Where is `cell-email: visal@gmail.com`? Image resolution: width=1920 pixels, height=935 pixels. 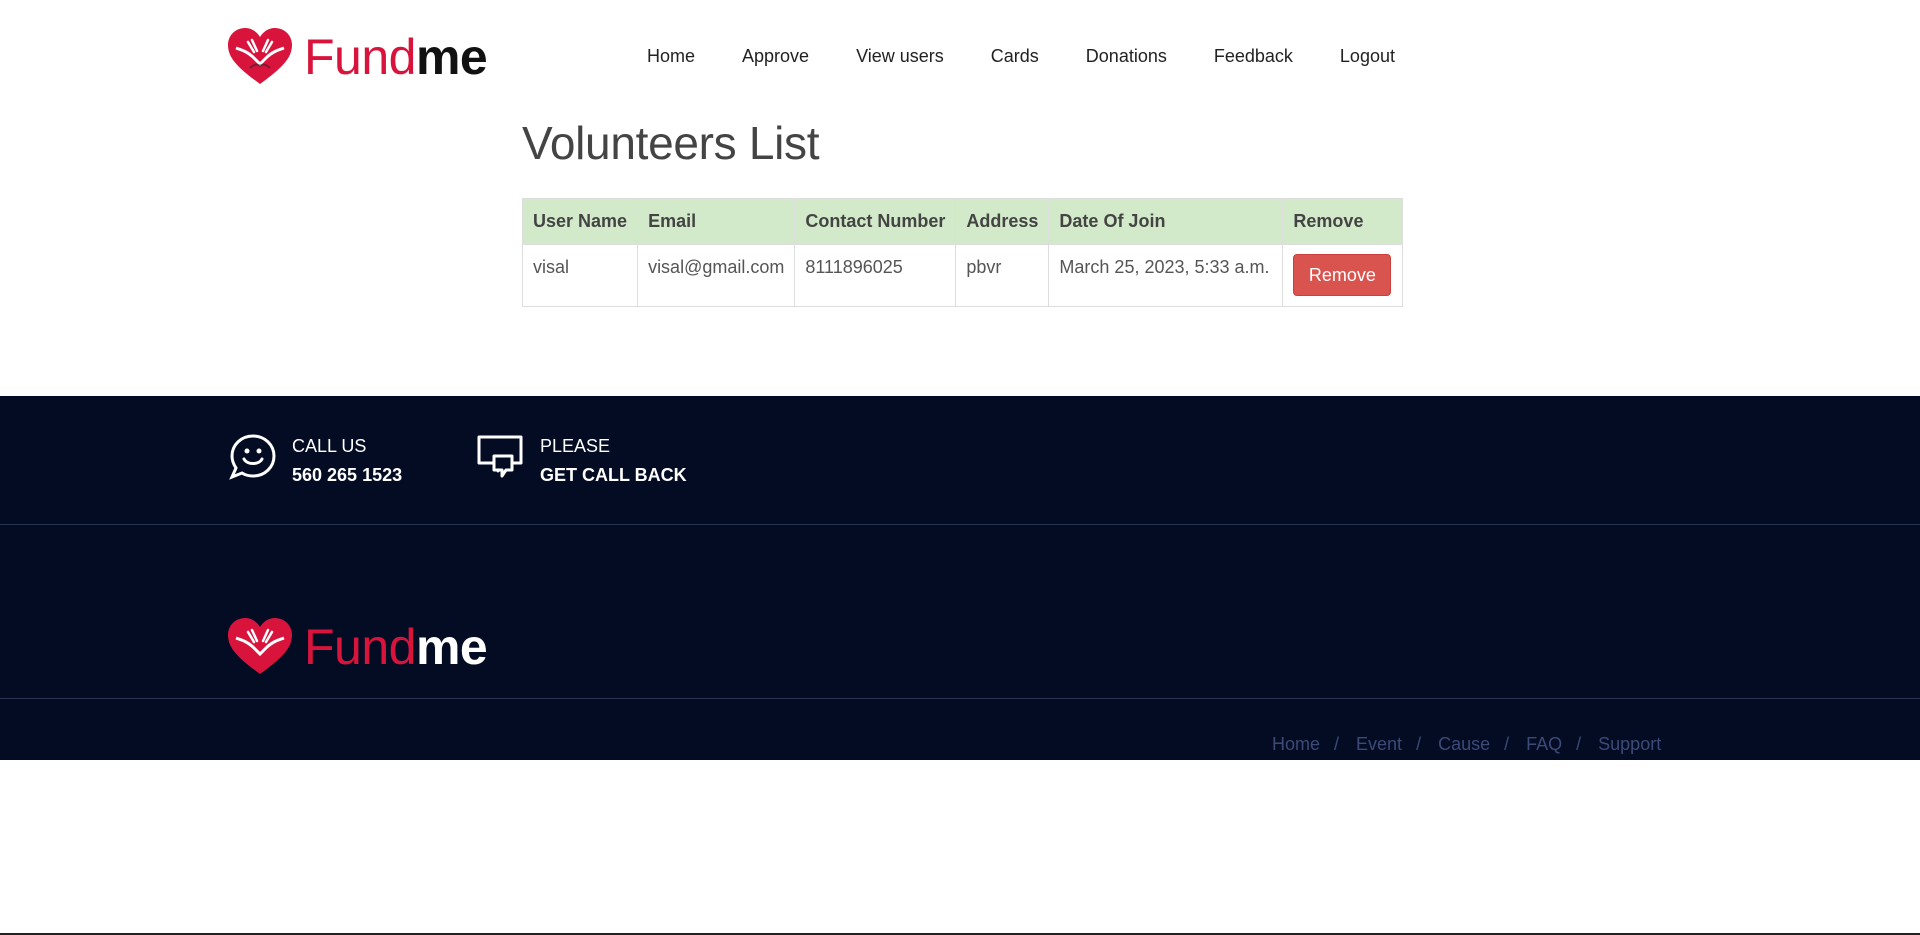
cell-email: visal@gmail.com is located at coordinates (716, 275).